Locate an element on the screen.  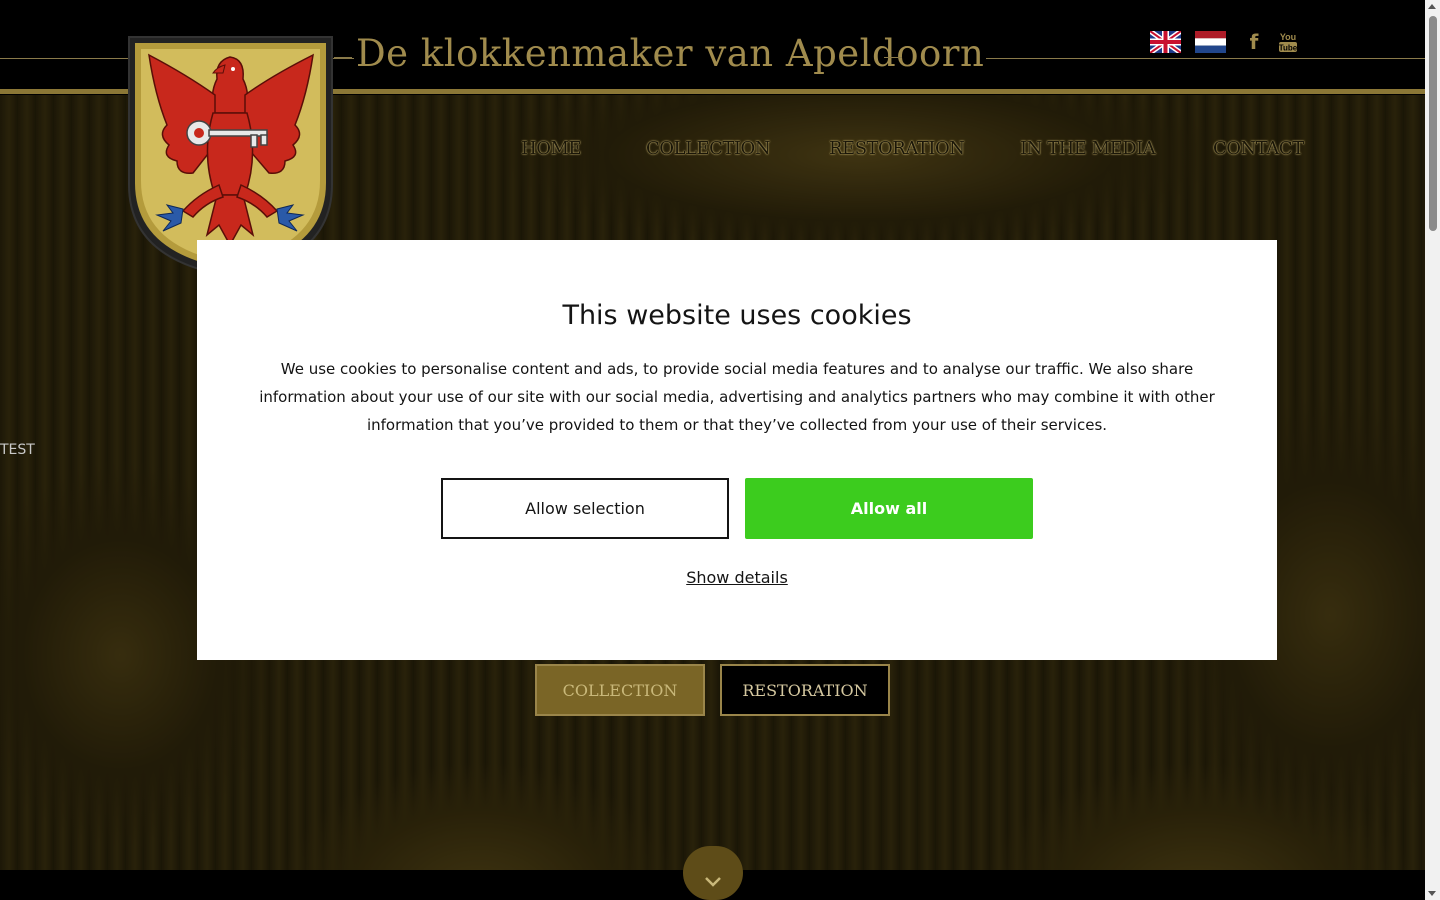
youtube-icon: You Tube is located at coordinates (1288, 42).